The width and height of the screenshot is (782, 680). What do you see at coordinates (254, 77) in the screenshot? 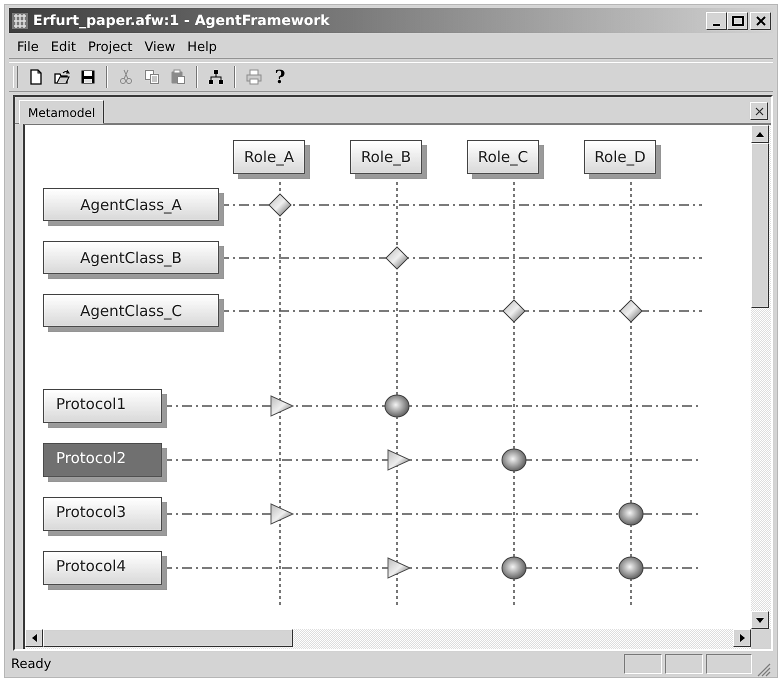
I see `printer-icon` at bounding box center [254, 77].